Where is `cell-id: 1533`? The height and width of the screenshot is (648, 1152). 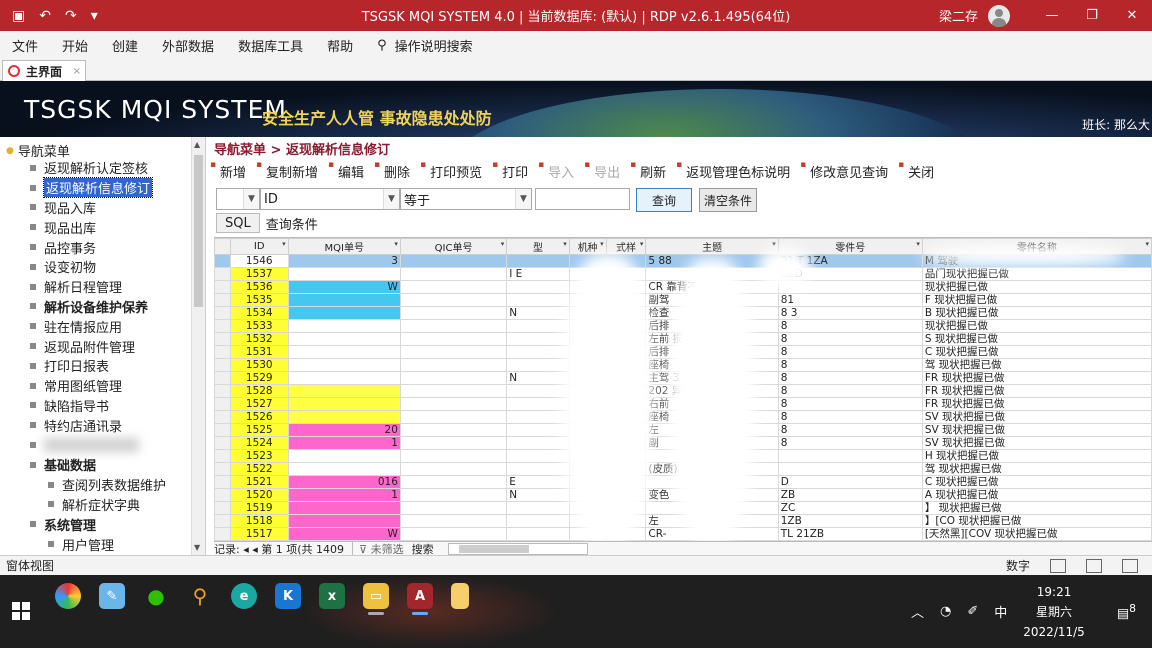
cell-id: 1533 is located at coordinates (259, 326).